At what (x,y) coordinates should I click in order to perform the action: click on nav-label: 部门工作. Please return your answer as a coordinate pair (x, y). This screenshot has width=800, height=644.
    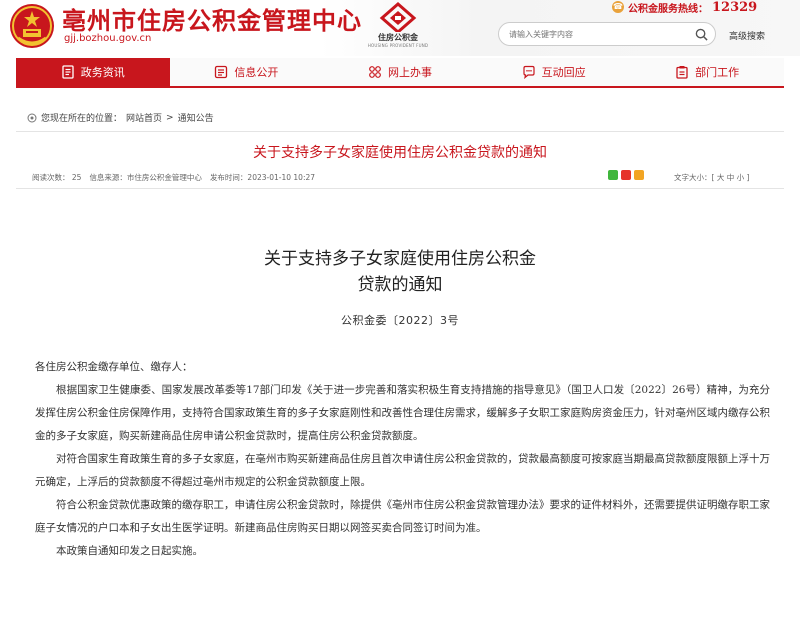
    Looking at the image, I should click on (717, 72).